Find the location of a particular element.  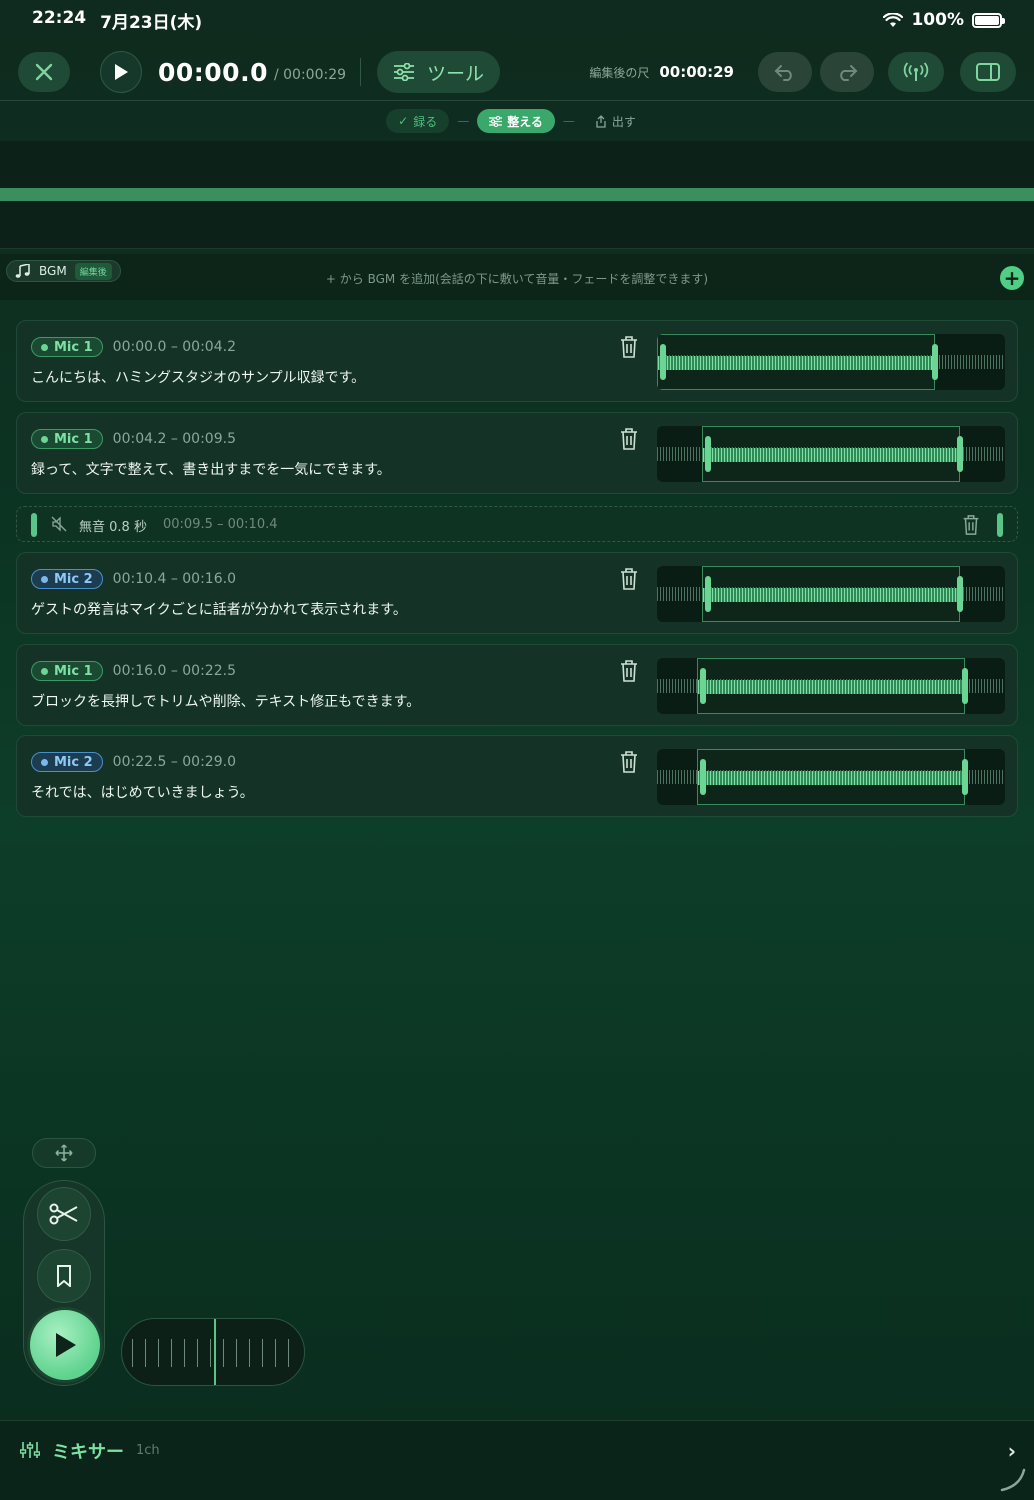

timeline-track is located at coordinates (517, 194).